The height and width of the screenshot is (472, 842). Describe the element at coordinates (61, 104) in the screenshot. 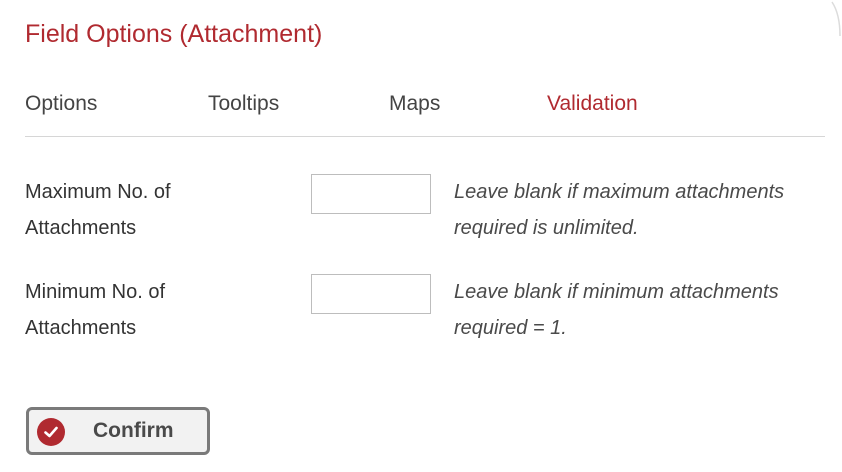

I see `tab-options: Options` at that location.